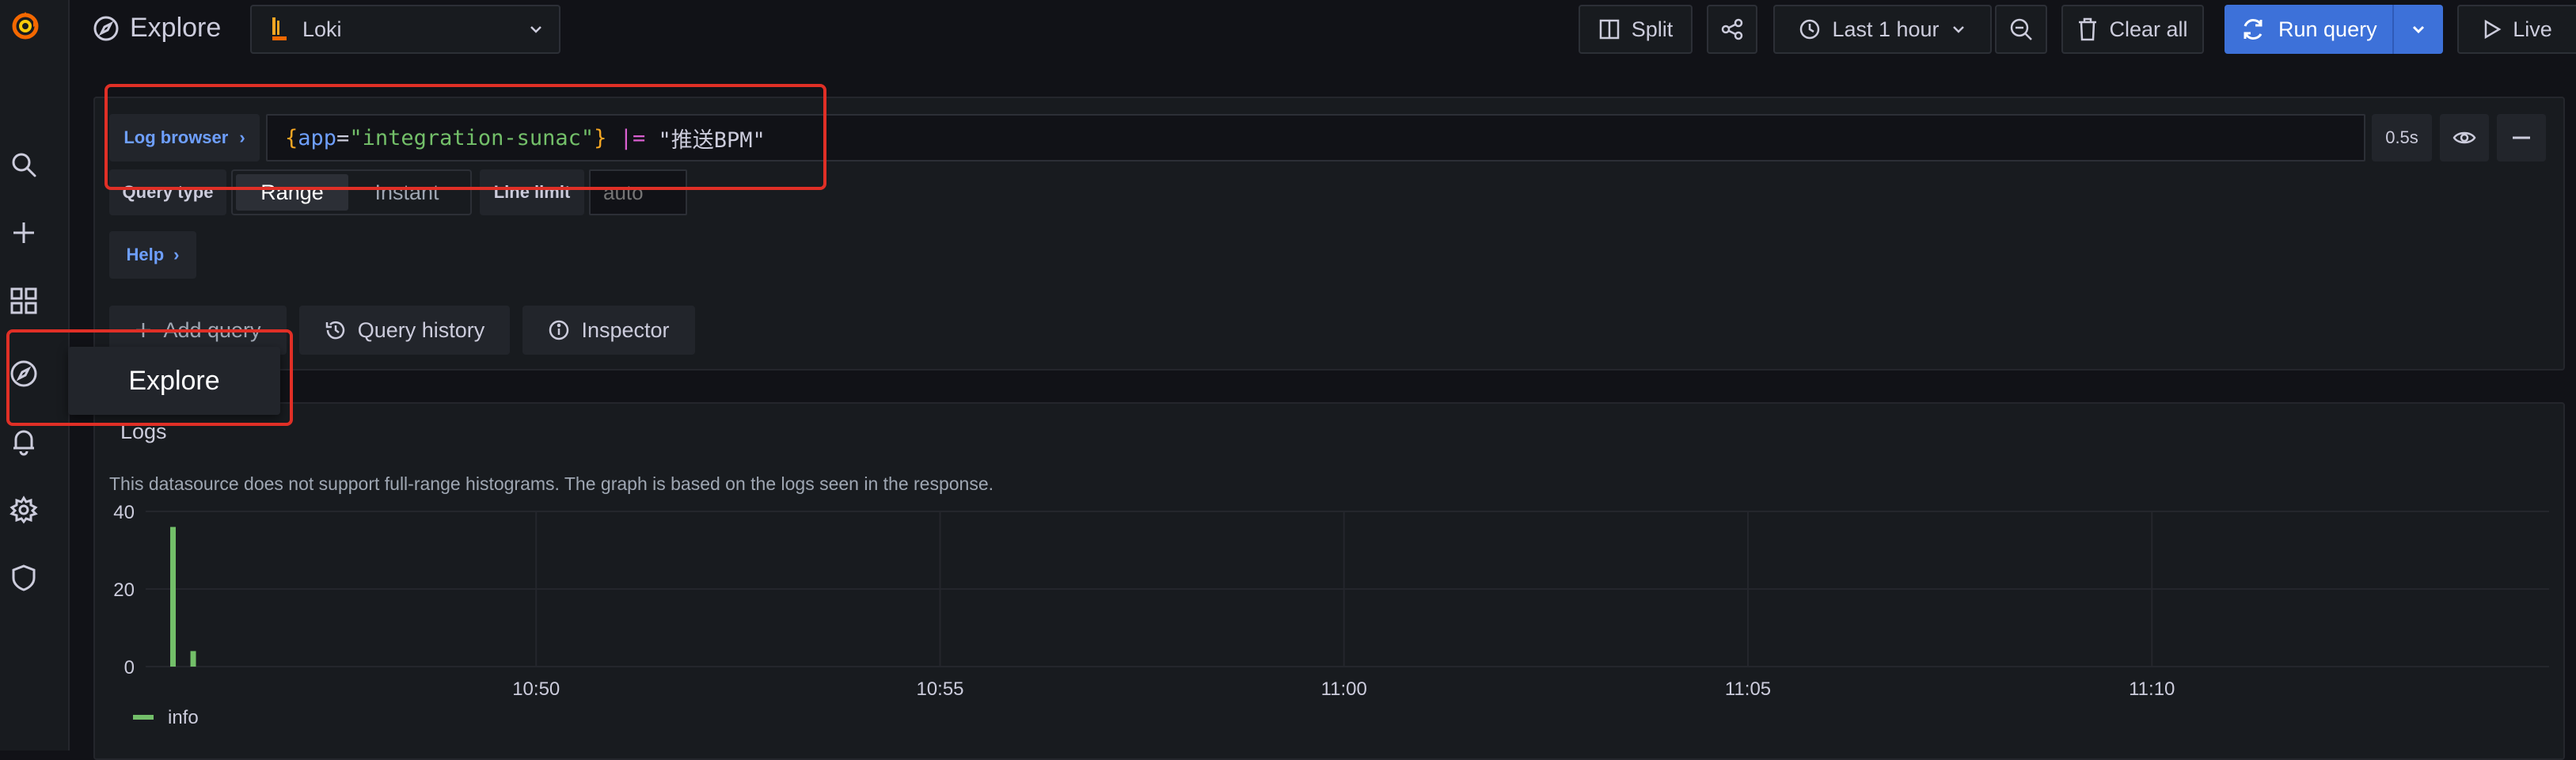  What do you see at coordinates (292, 192) in the screenshot?
I see `query-type-range: Range` at bounding box center [292, 192].